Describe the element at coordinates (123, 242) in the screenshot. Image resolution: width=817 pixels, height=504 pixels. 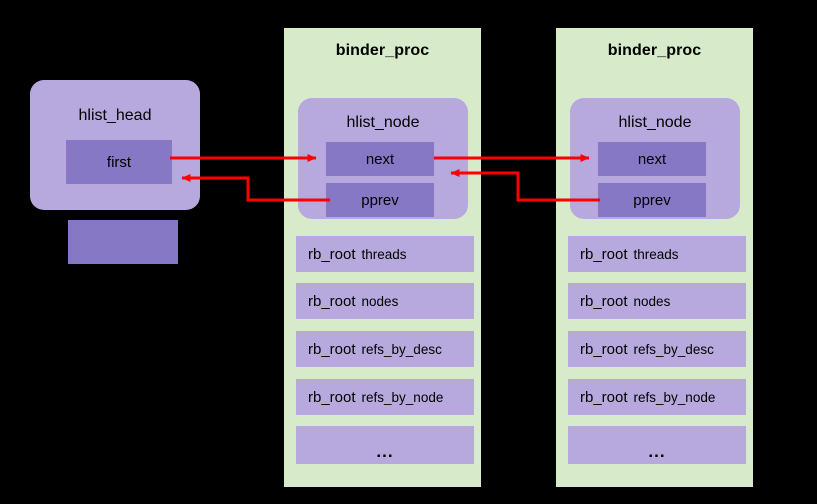
I see `field-first` at that location.